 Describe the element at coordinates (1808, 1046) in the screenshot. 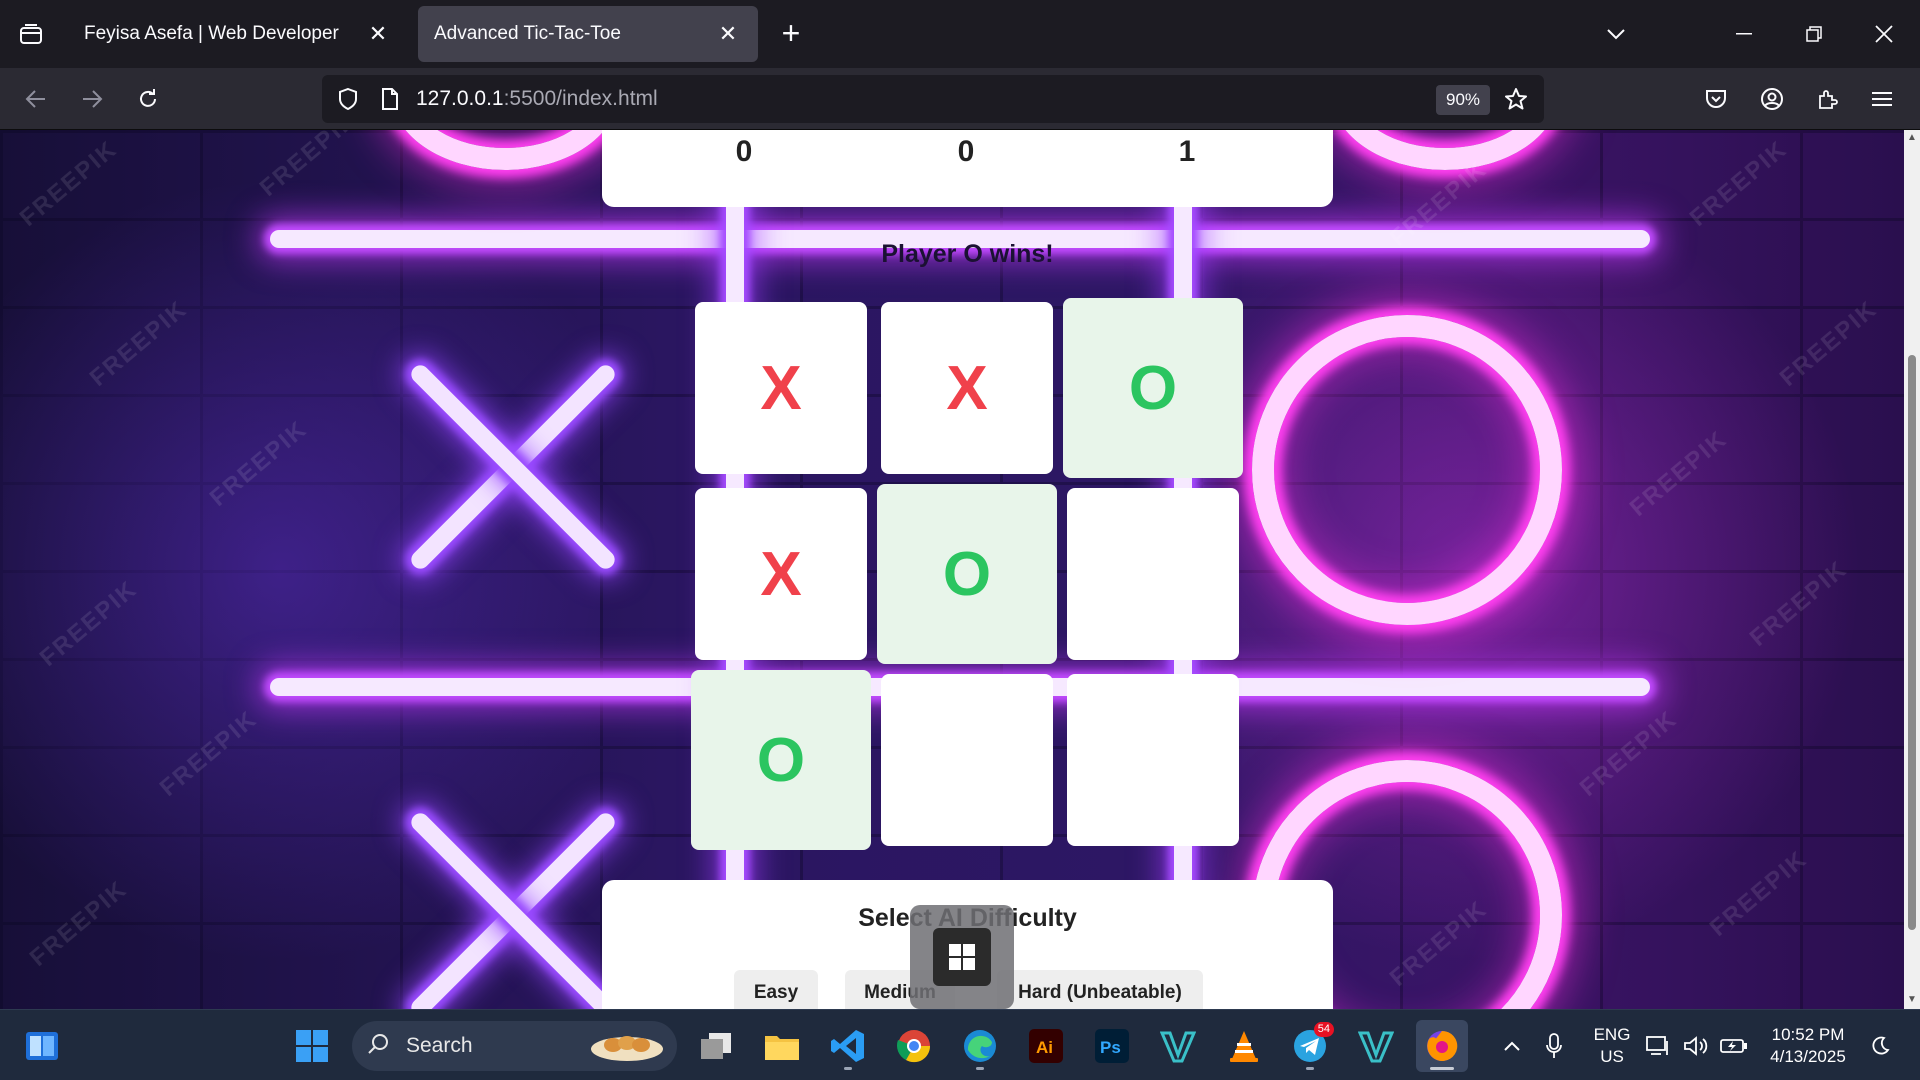

I see `clock: 10:52 PM 4/13/2025` at that location.